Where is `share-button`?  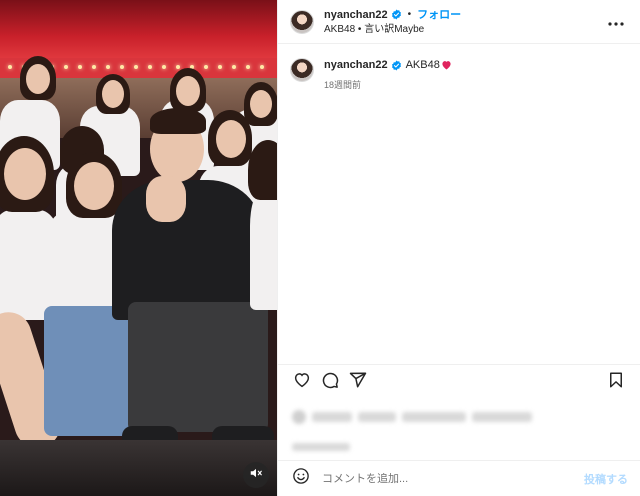
share-button is located at coordinates (358, 383).